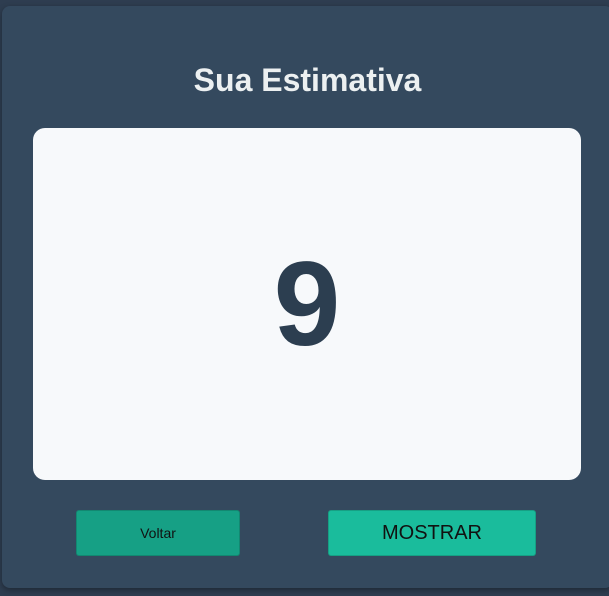 This screenshot has width=609, height=596. What do you see at coordinates (307, 80) in the screenshot?
I see `page-title: Sua Estimativa` at bounding box center [307, 80].